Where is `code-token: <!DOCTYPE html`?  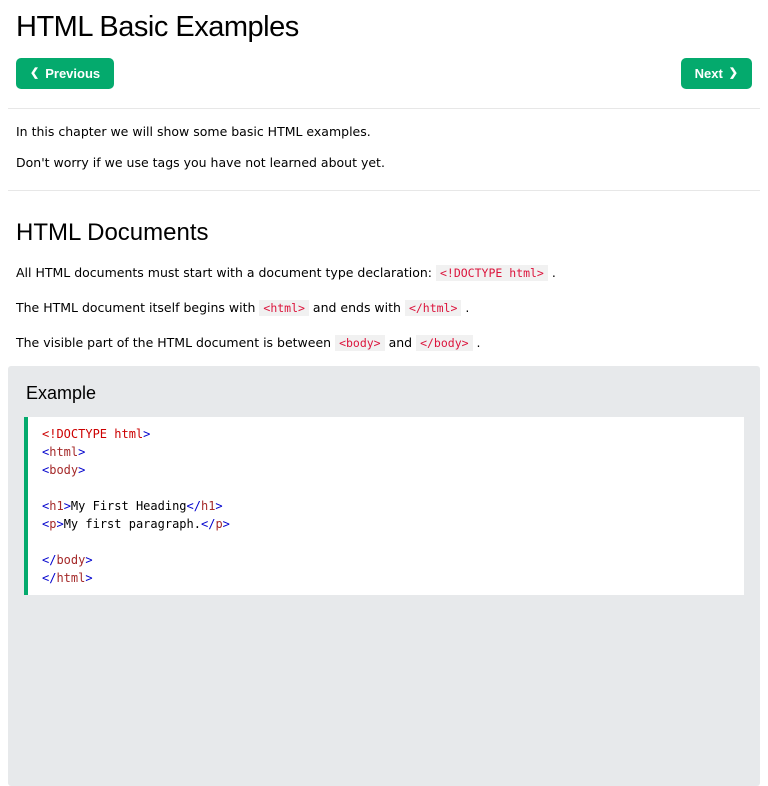
code-token: <!DOCTYPE html is located at coordinates (93, 434).